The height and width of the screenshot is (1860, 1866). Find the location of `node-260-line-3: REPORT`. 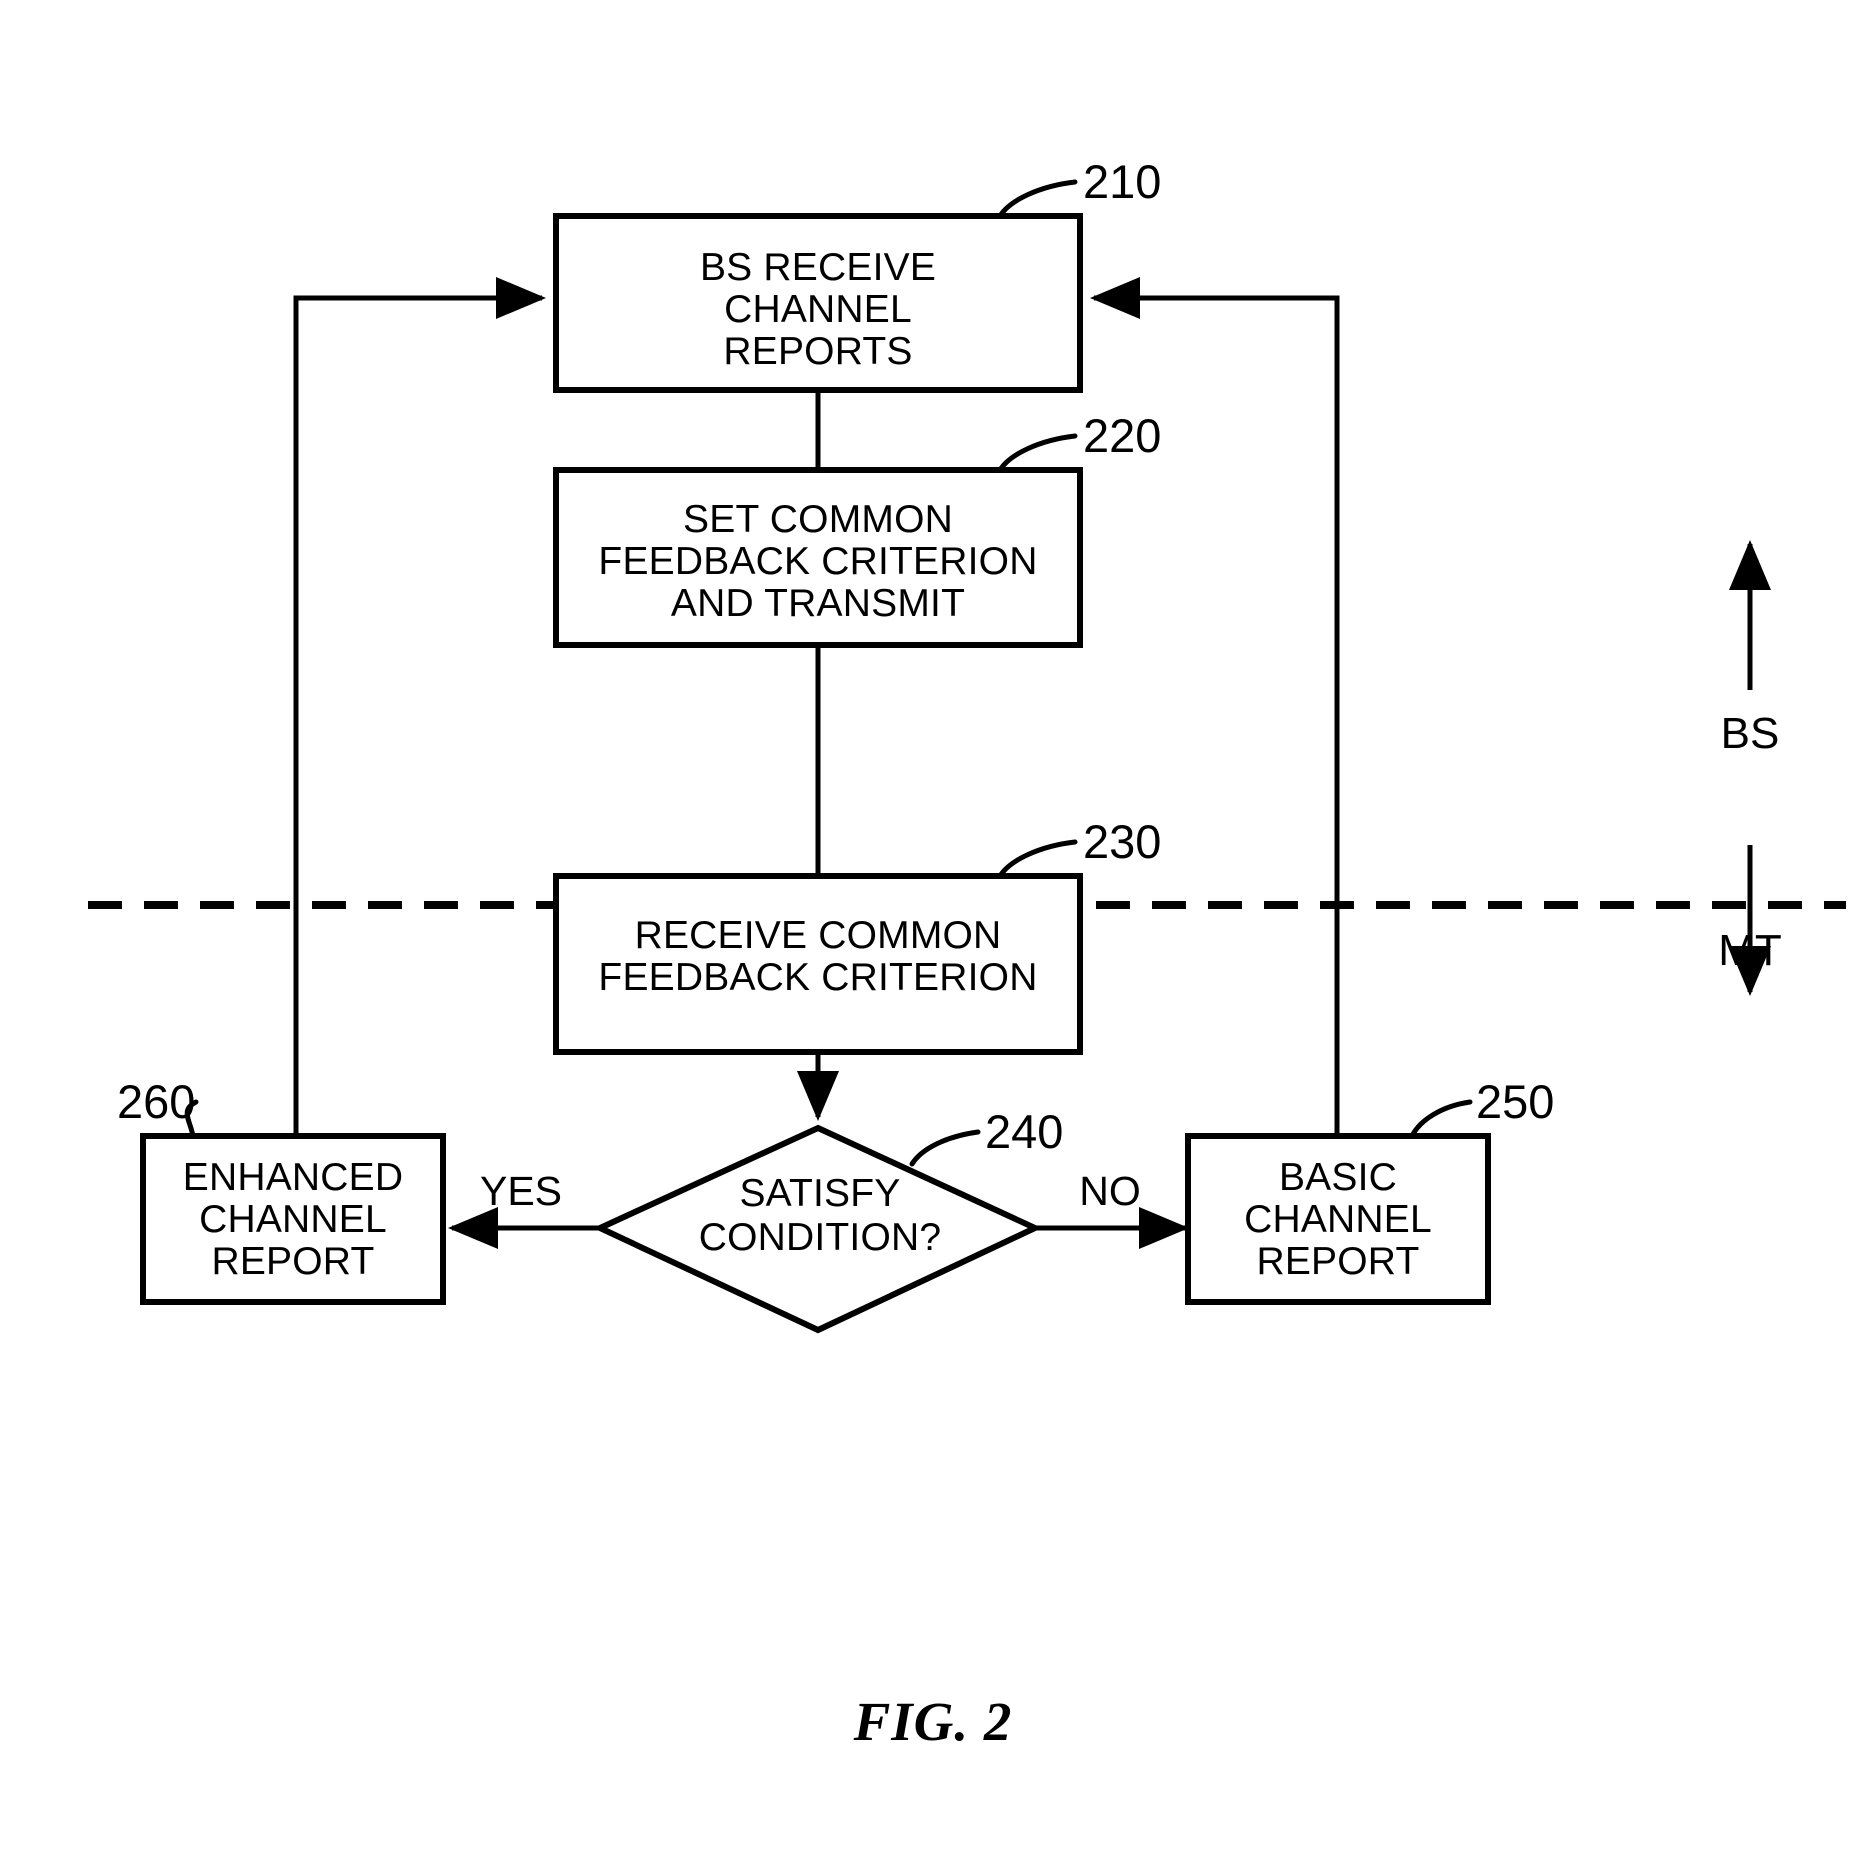

node-260-line-3: REPORT is located at coordinates (292, 1261).